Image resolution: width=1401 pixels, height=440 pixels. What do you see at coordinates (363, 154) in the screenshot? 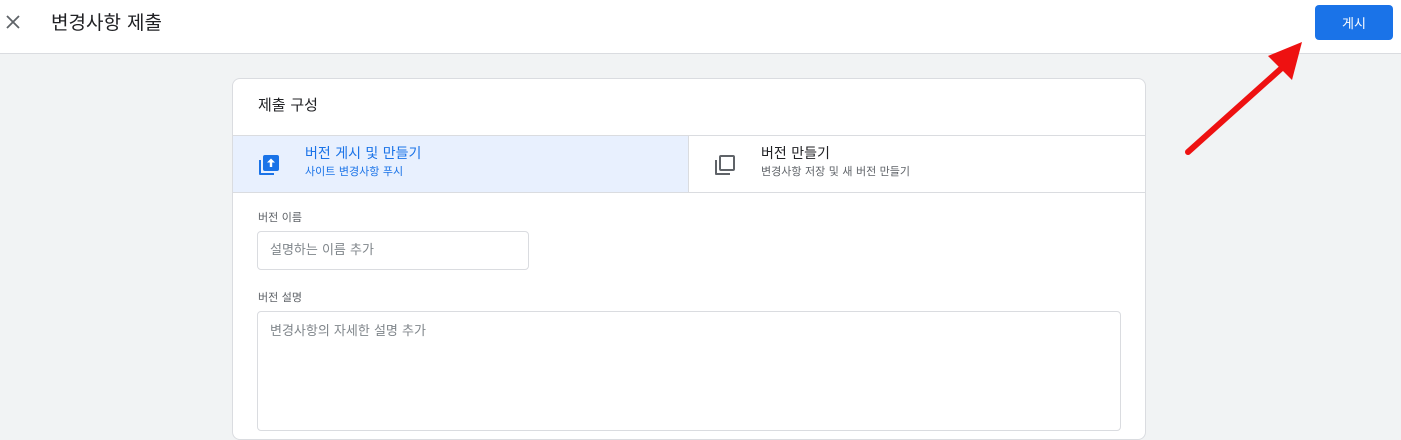
I see `option-title: 버전 게시 및 만들기` at bounding box center [363, 154].